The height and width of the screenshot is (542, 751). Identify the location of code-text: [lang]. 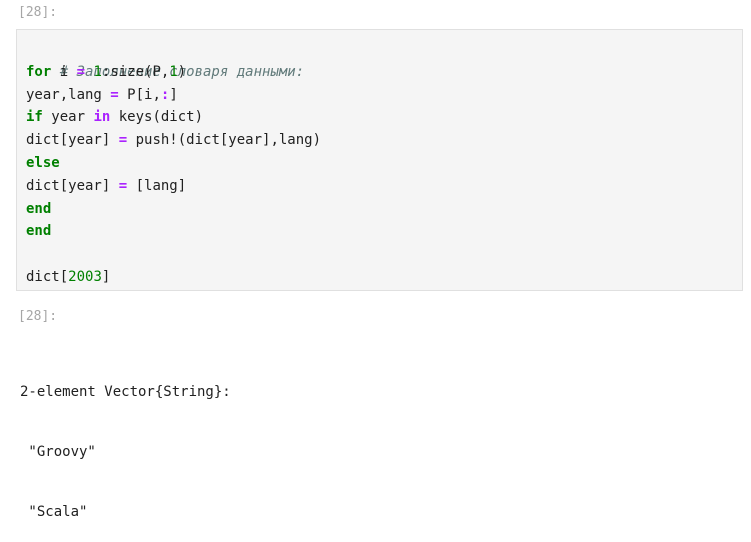
(157, 185).